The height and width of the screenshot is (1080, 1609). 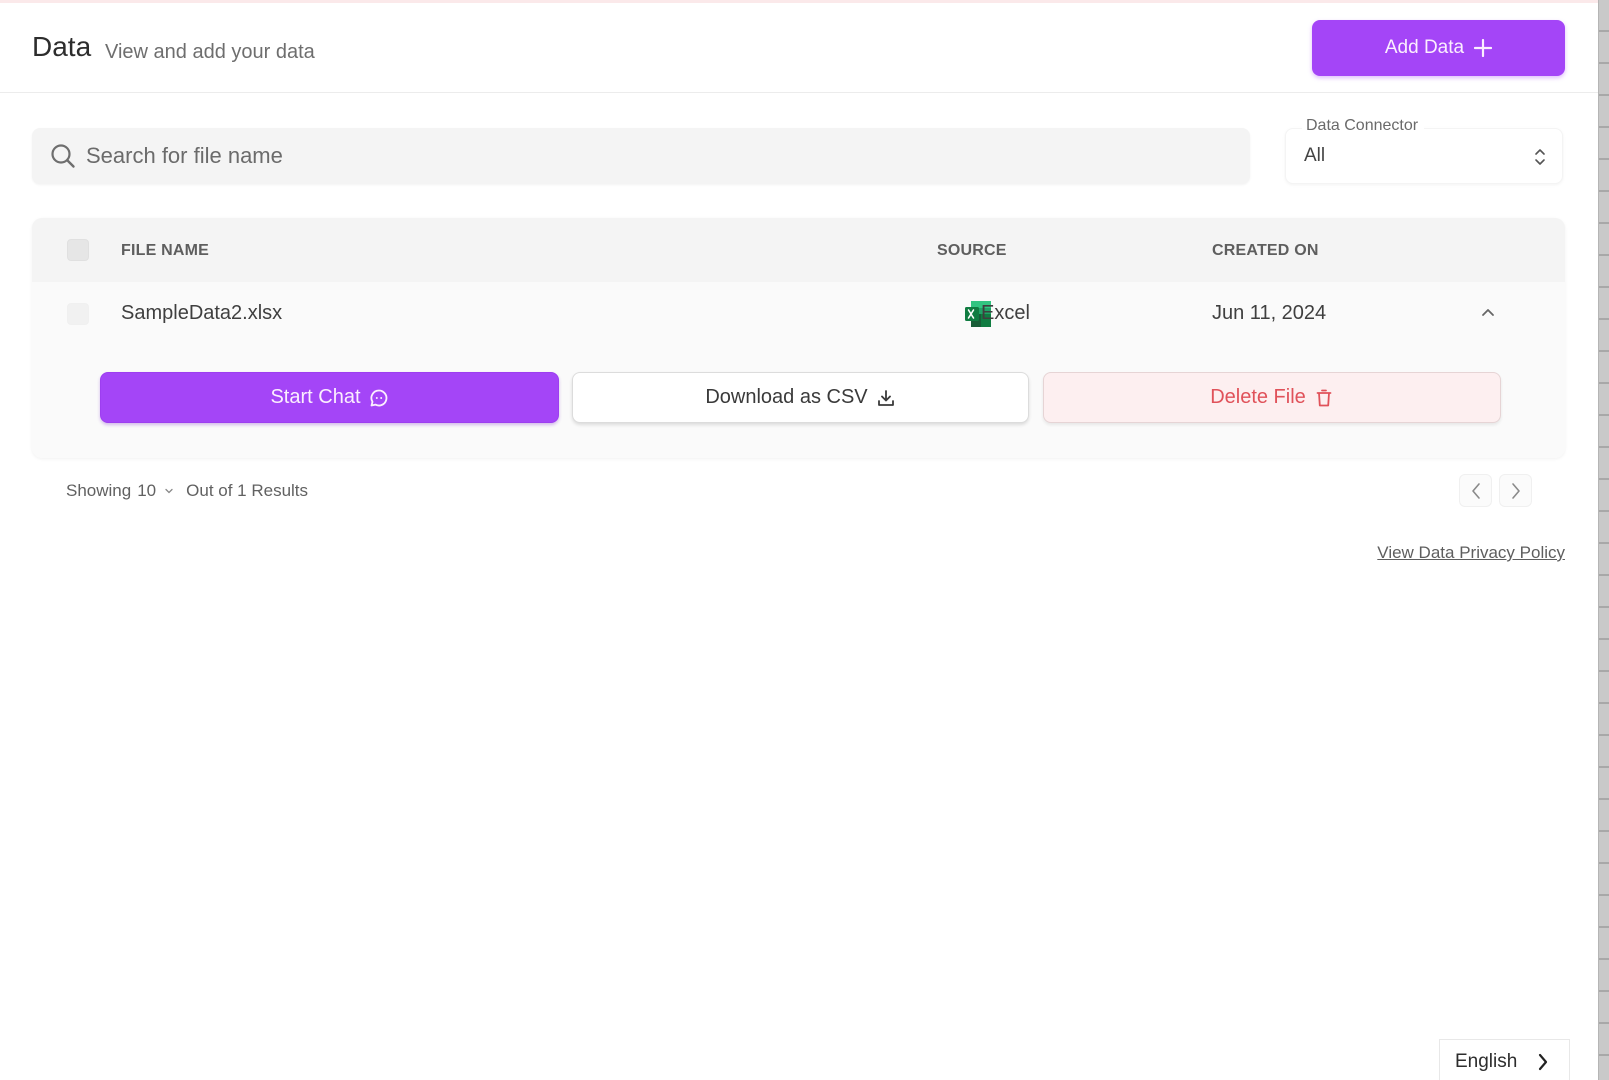 What do you see at coordinates (62, 46) in the screenshot?
I see `page-title: Data` at bounding box center [62, 46].